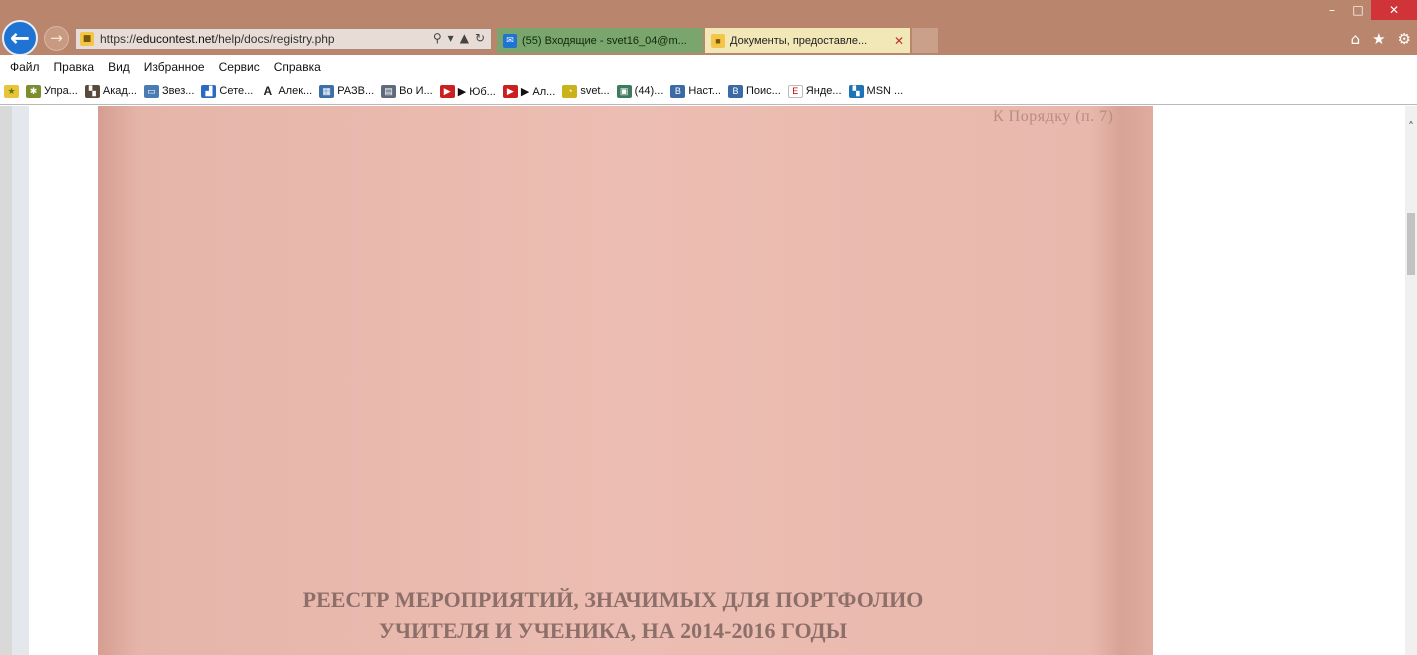 This screenshot has height=655, width=1417. What do you see at coordinates (1053, 116) in the screenshot?
I see `document-note: К Порядку (п. 7)` at bounding box center [1053, 116].